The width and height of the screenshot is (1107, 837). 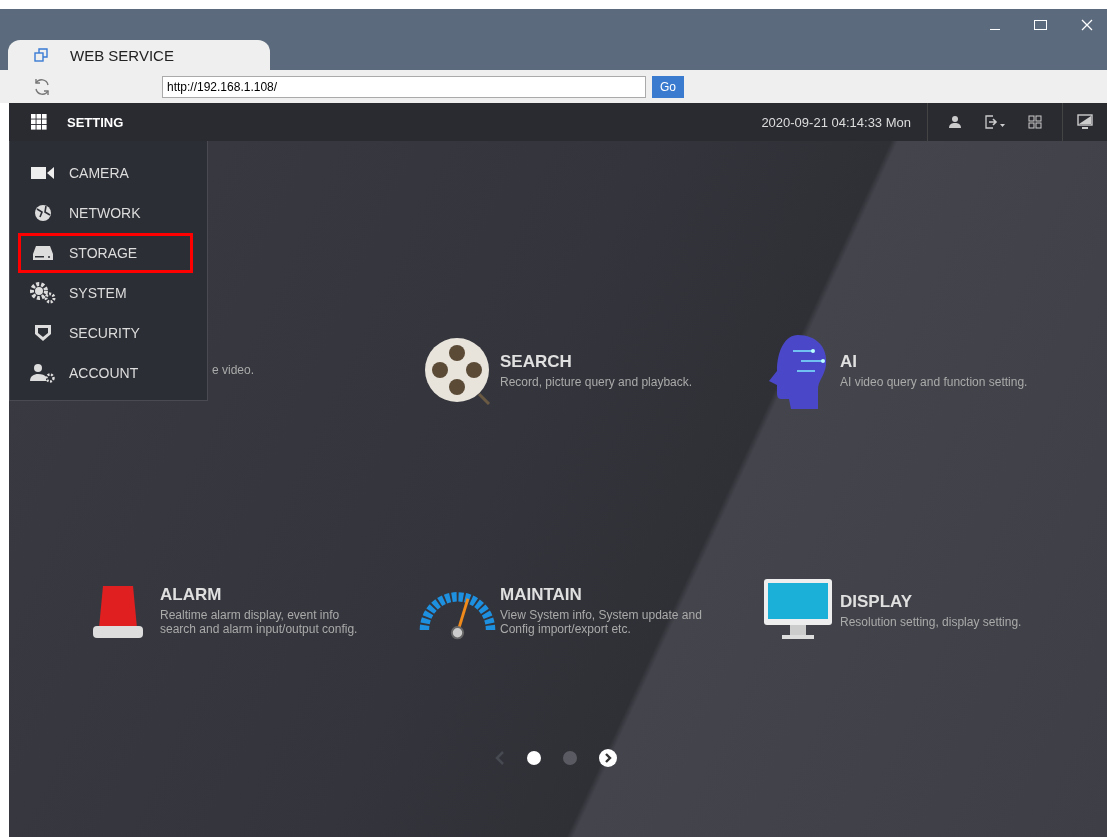 What do you see at coordinates (95, 122) in the screenshot?
I see `page-title: SETTING` at bounding box center [95, 122].